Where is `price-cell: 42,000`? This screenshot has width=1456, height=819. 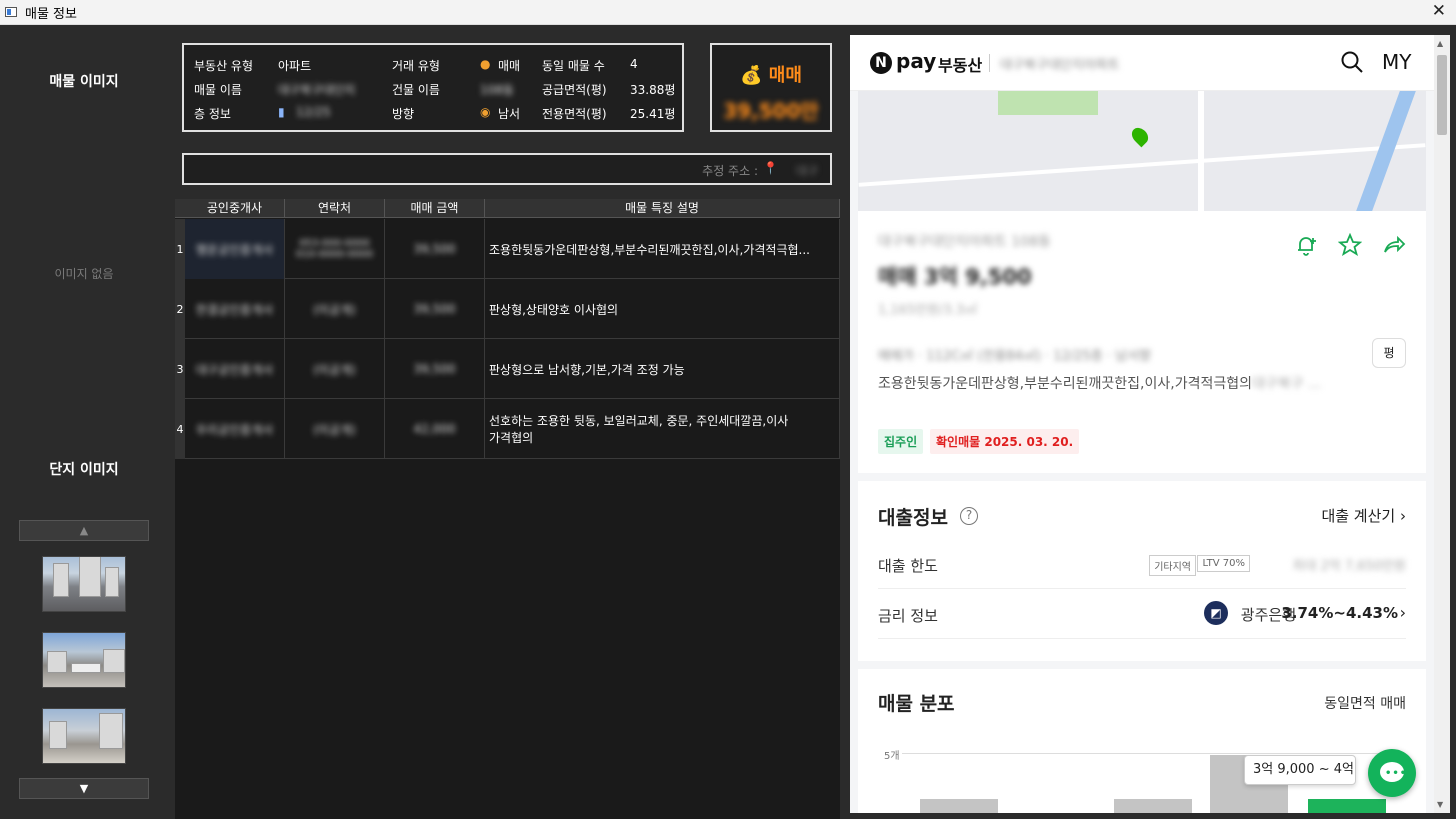 price-cell: 42,000 is located at coordinates (435, 429).